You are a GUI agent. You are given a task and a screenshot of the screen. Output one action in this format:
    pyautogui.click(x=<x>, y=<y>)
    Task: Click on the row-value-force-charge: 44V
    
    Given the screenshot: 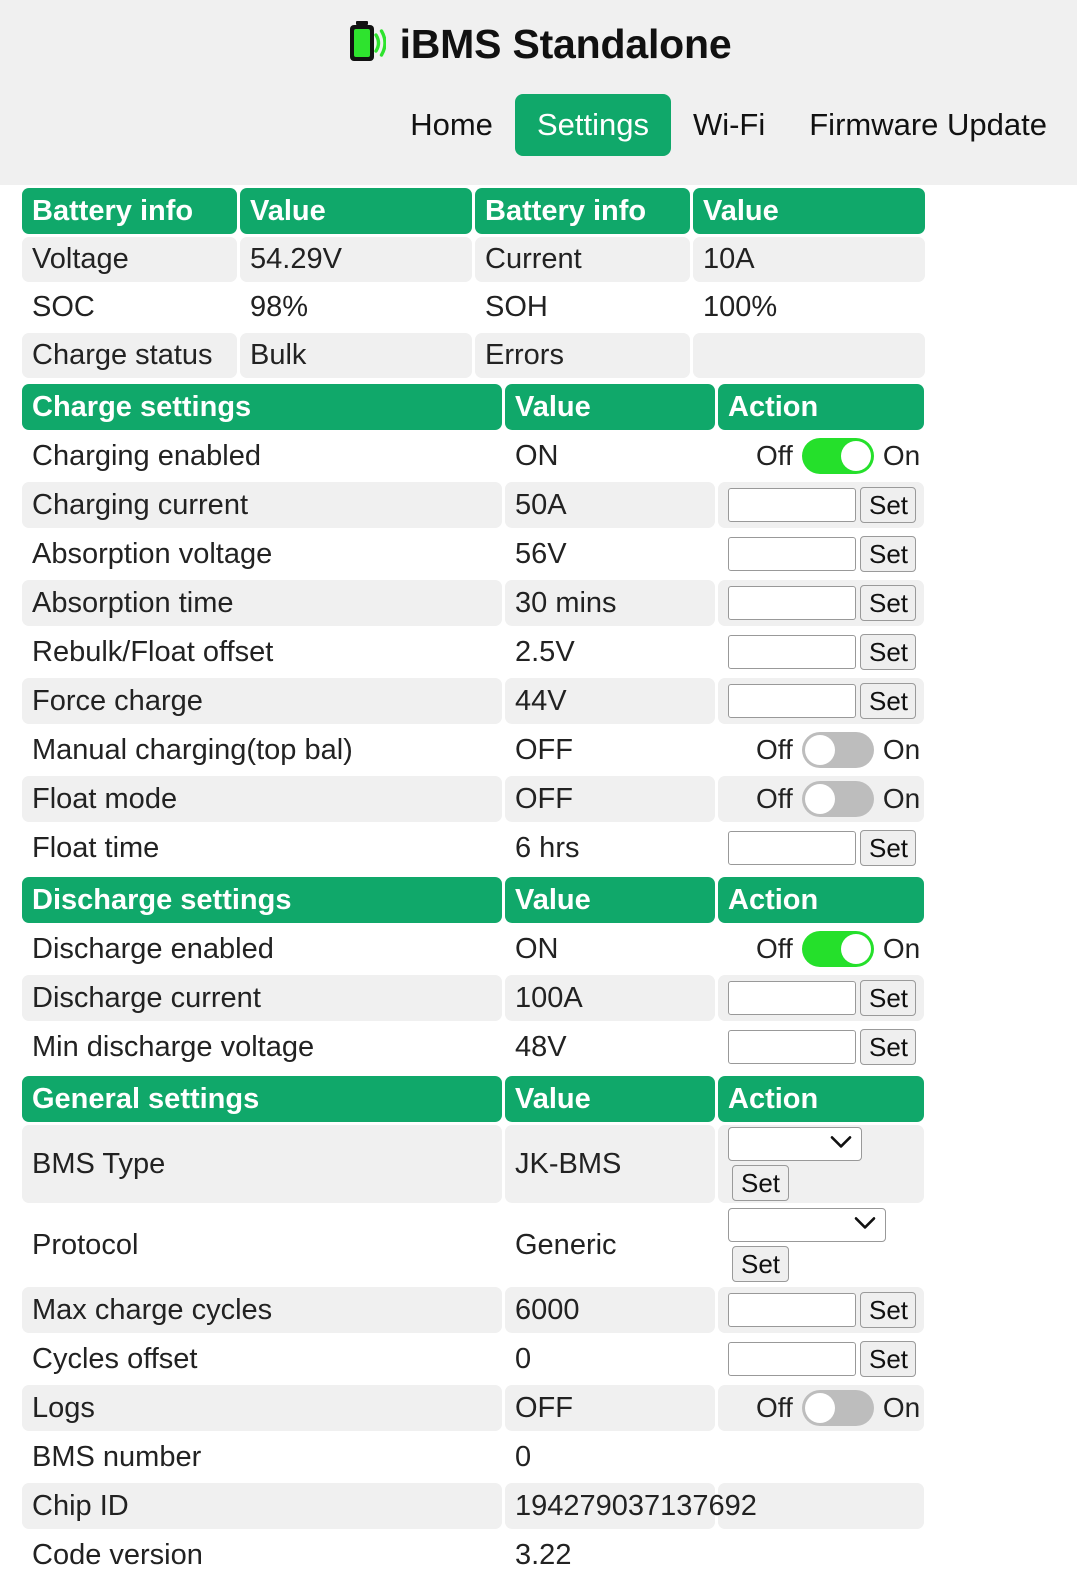 What is the action you would take?
    pyautogui.click(x=610, y=701)
    